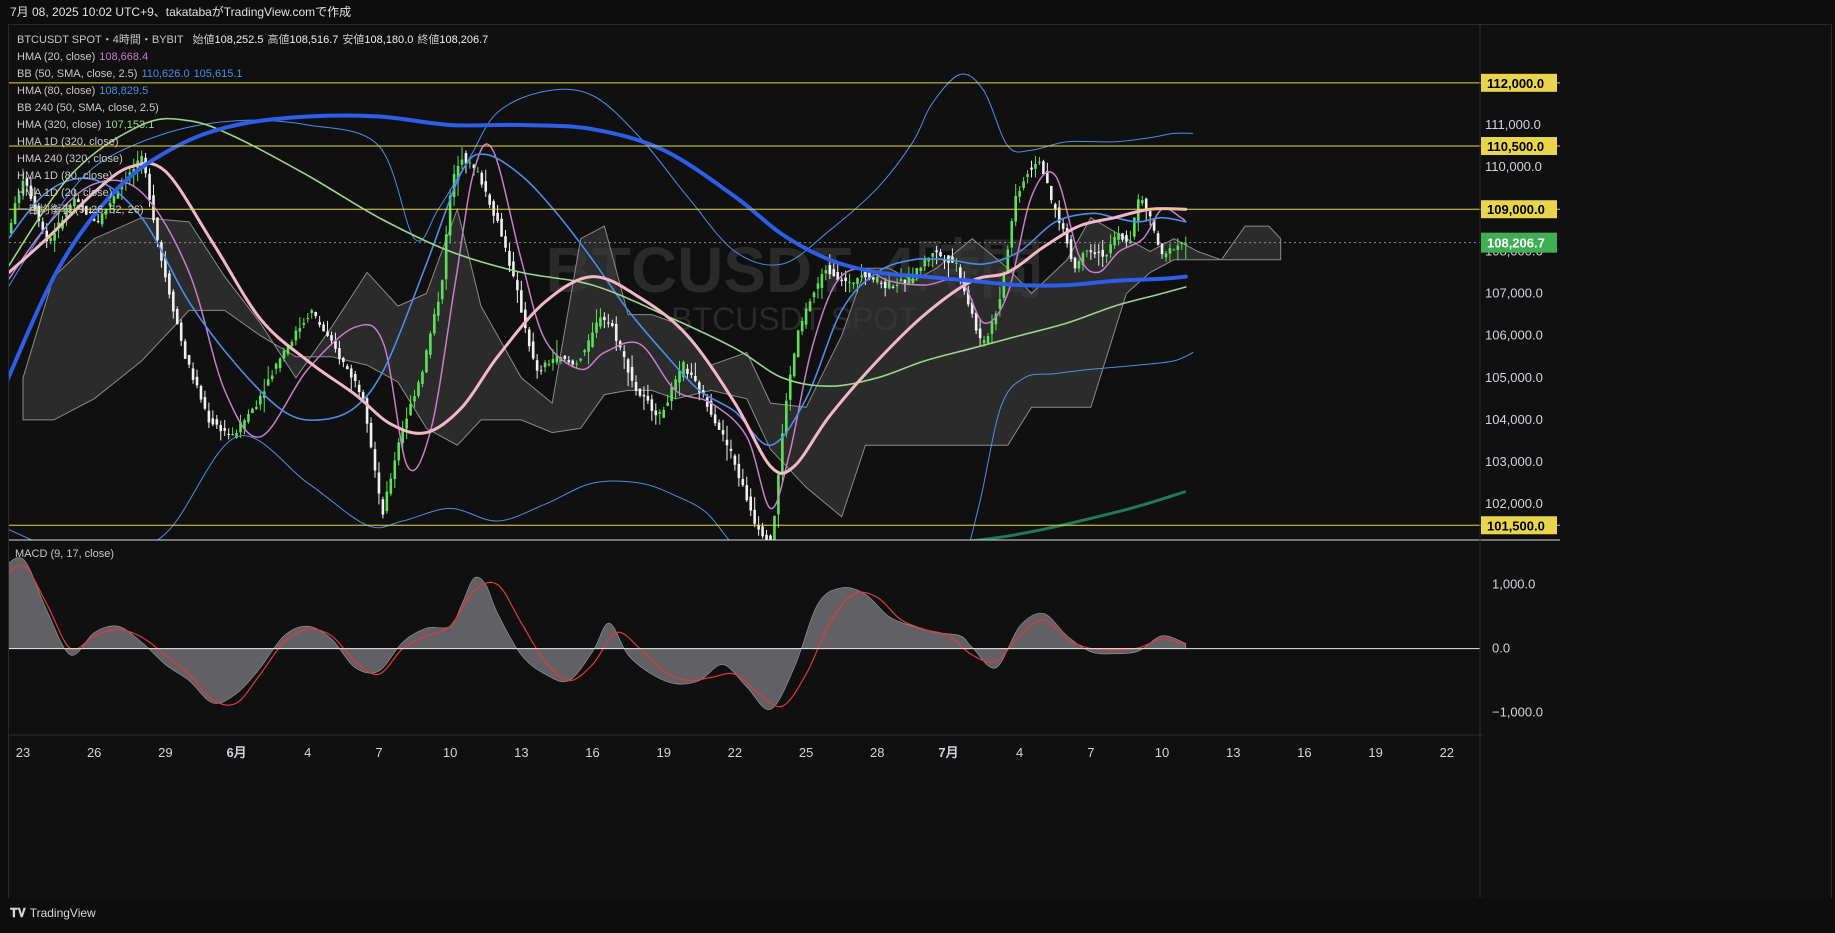 This screenshot has width=1835, height=933. I want to click on legend-ohlc-value: 108,516.7, so click(314, 40).